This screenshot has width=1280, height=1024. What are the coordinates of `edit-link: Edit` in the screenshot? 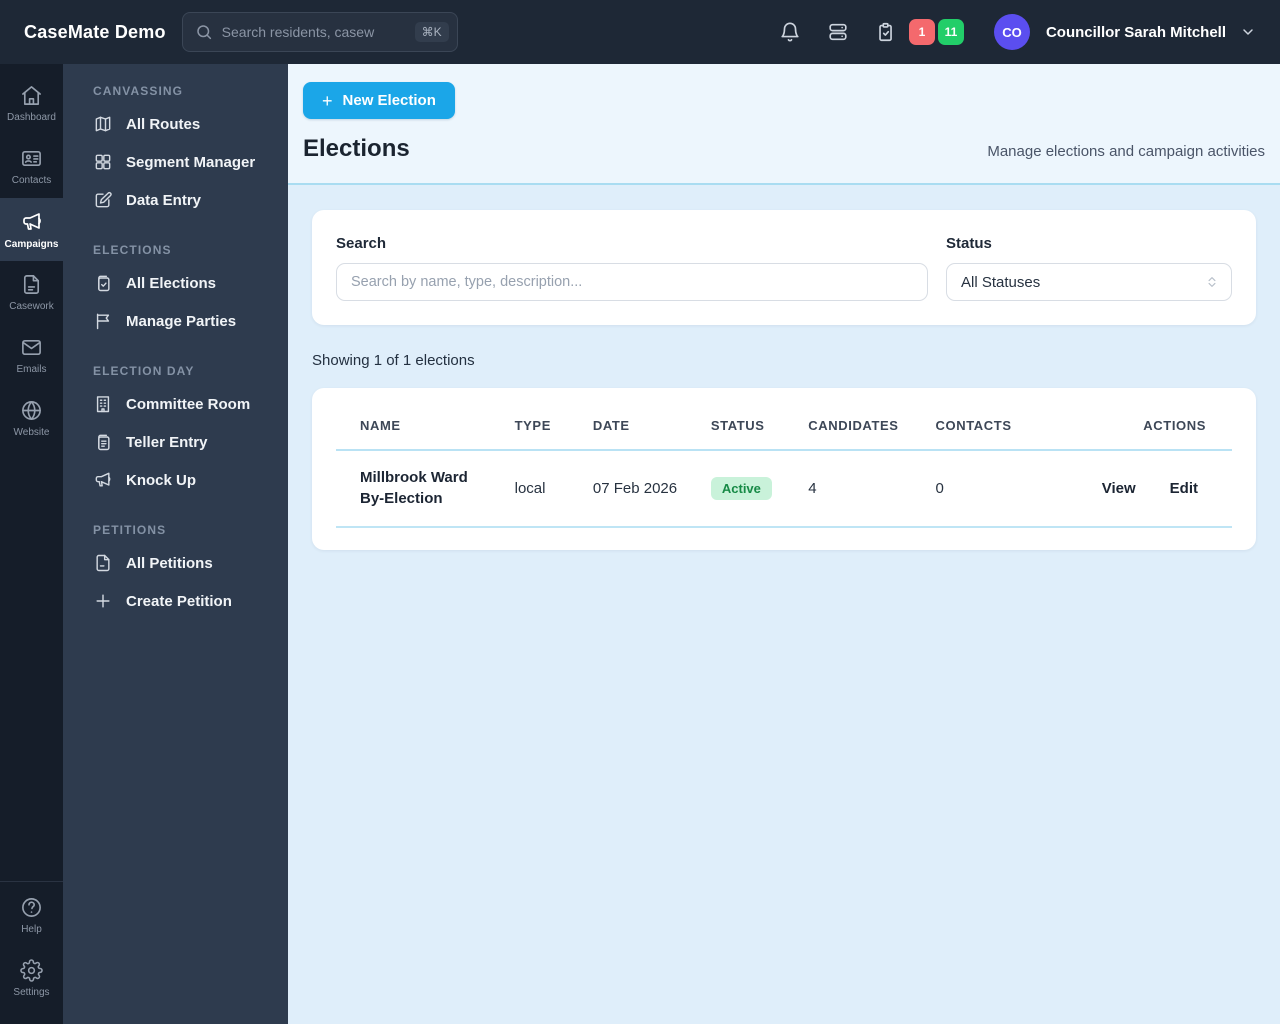 It's located at (1184, 488).